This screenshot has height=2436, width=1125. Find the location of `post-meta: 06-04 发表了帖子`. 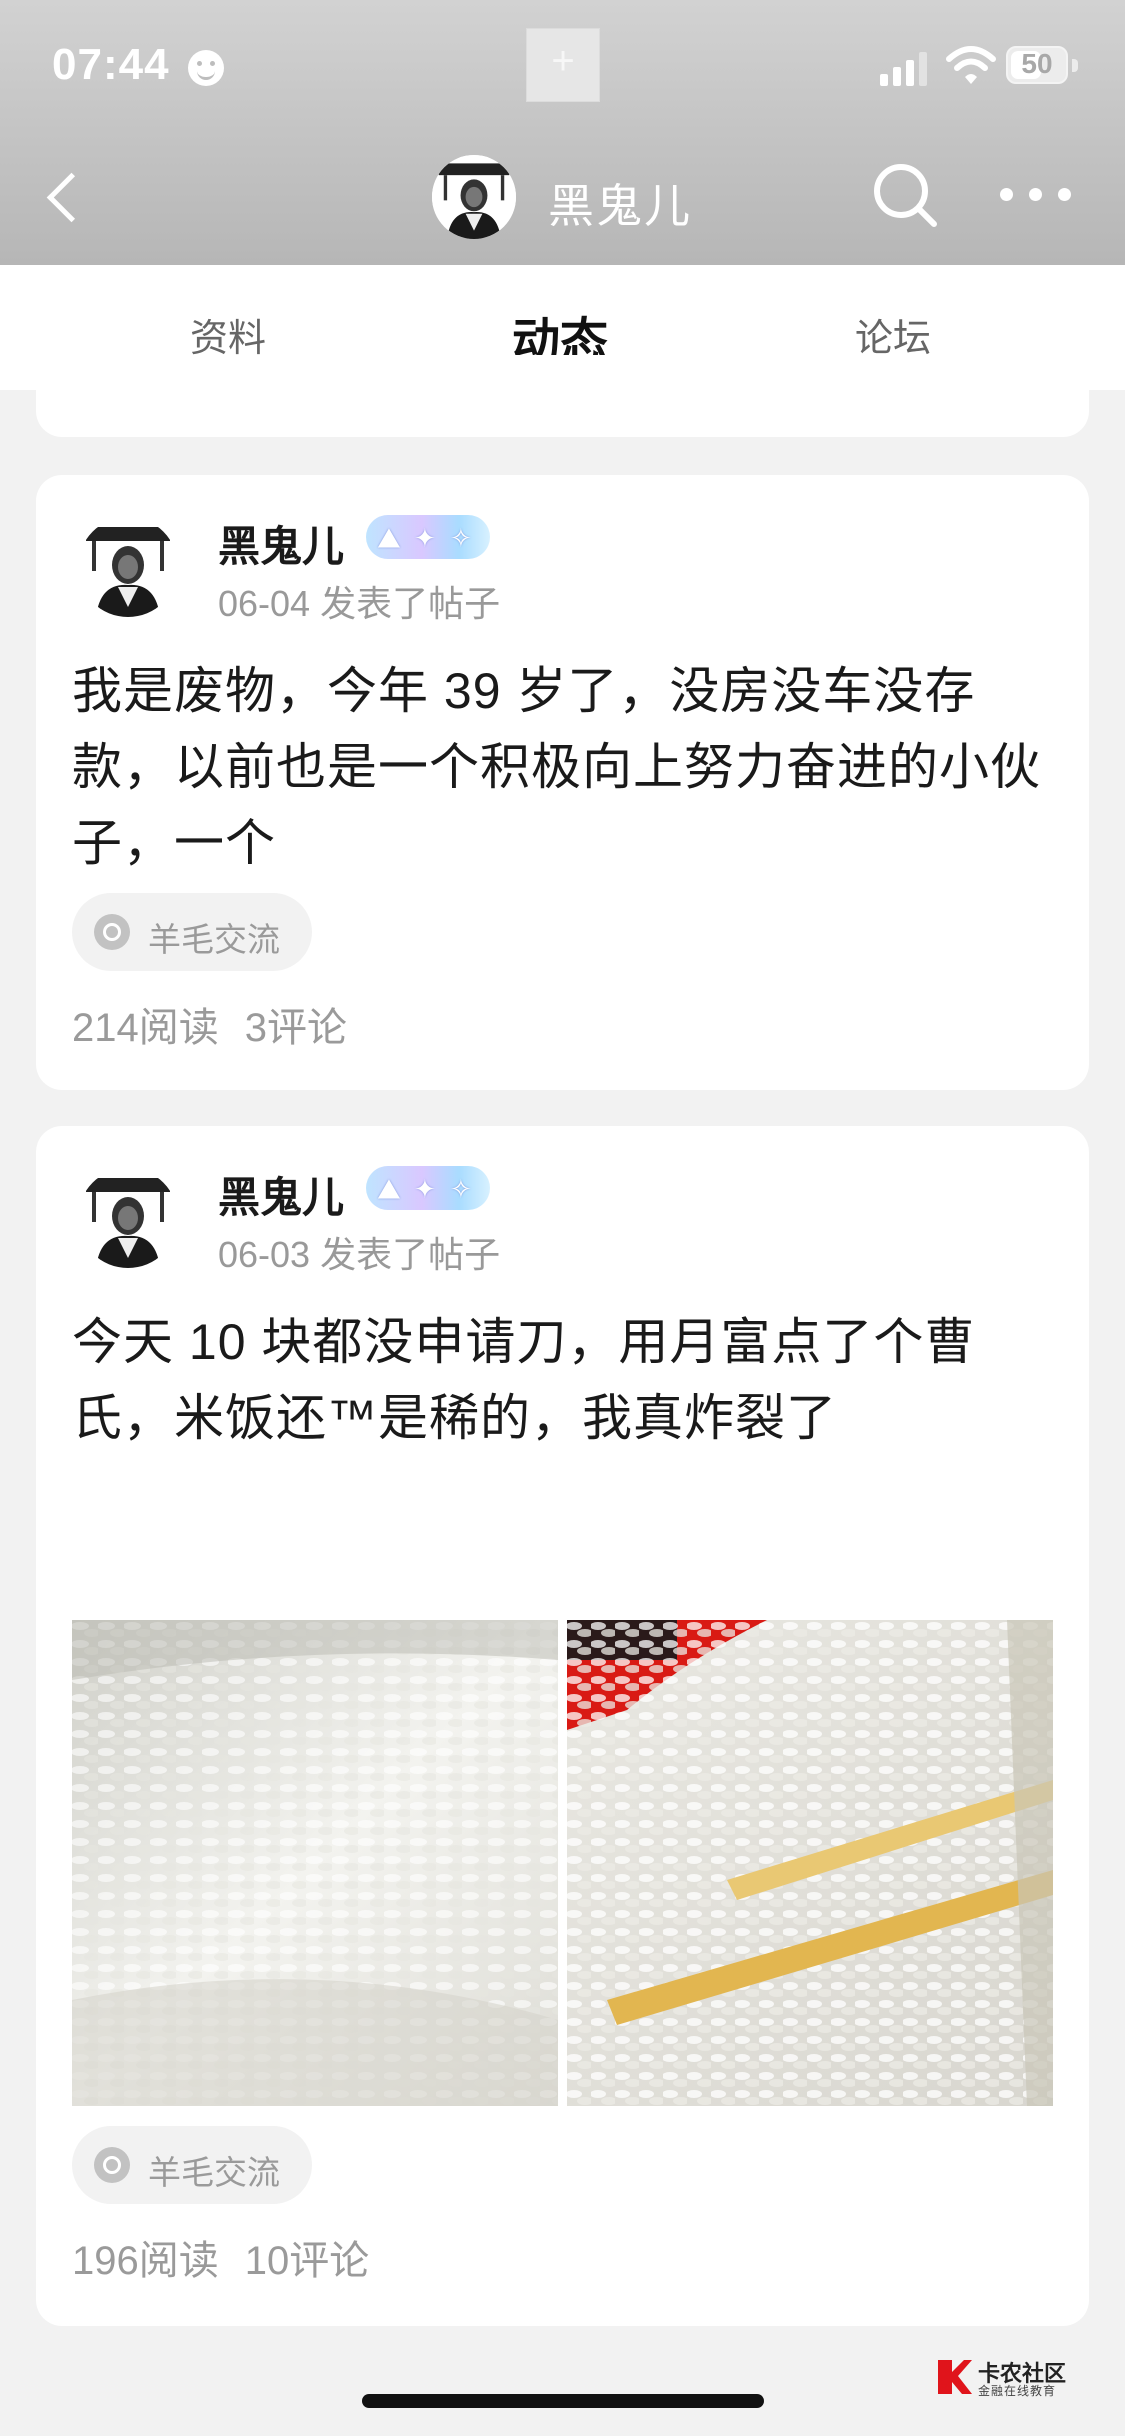

post-meta: 06-04 发表了帖子 is located at coordinates (359, 603).